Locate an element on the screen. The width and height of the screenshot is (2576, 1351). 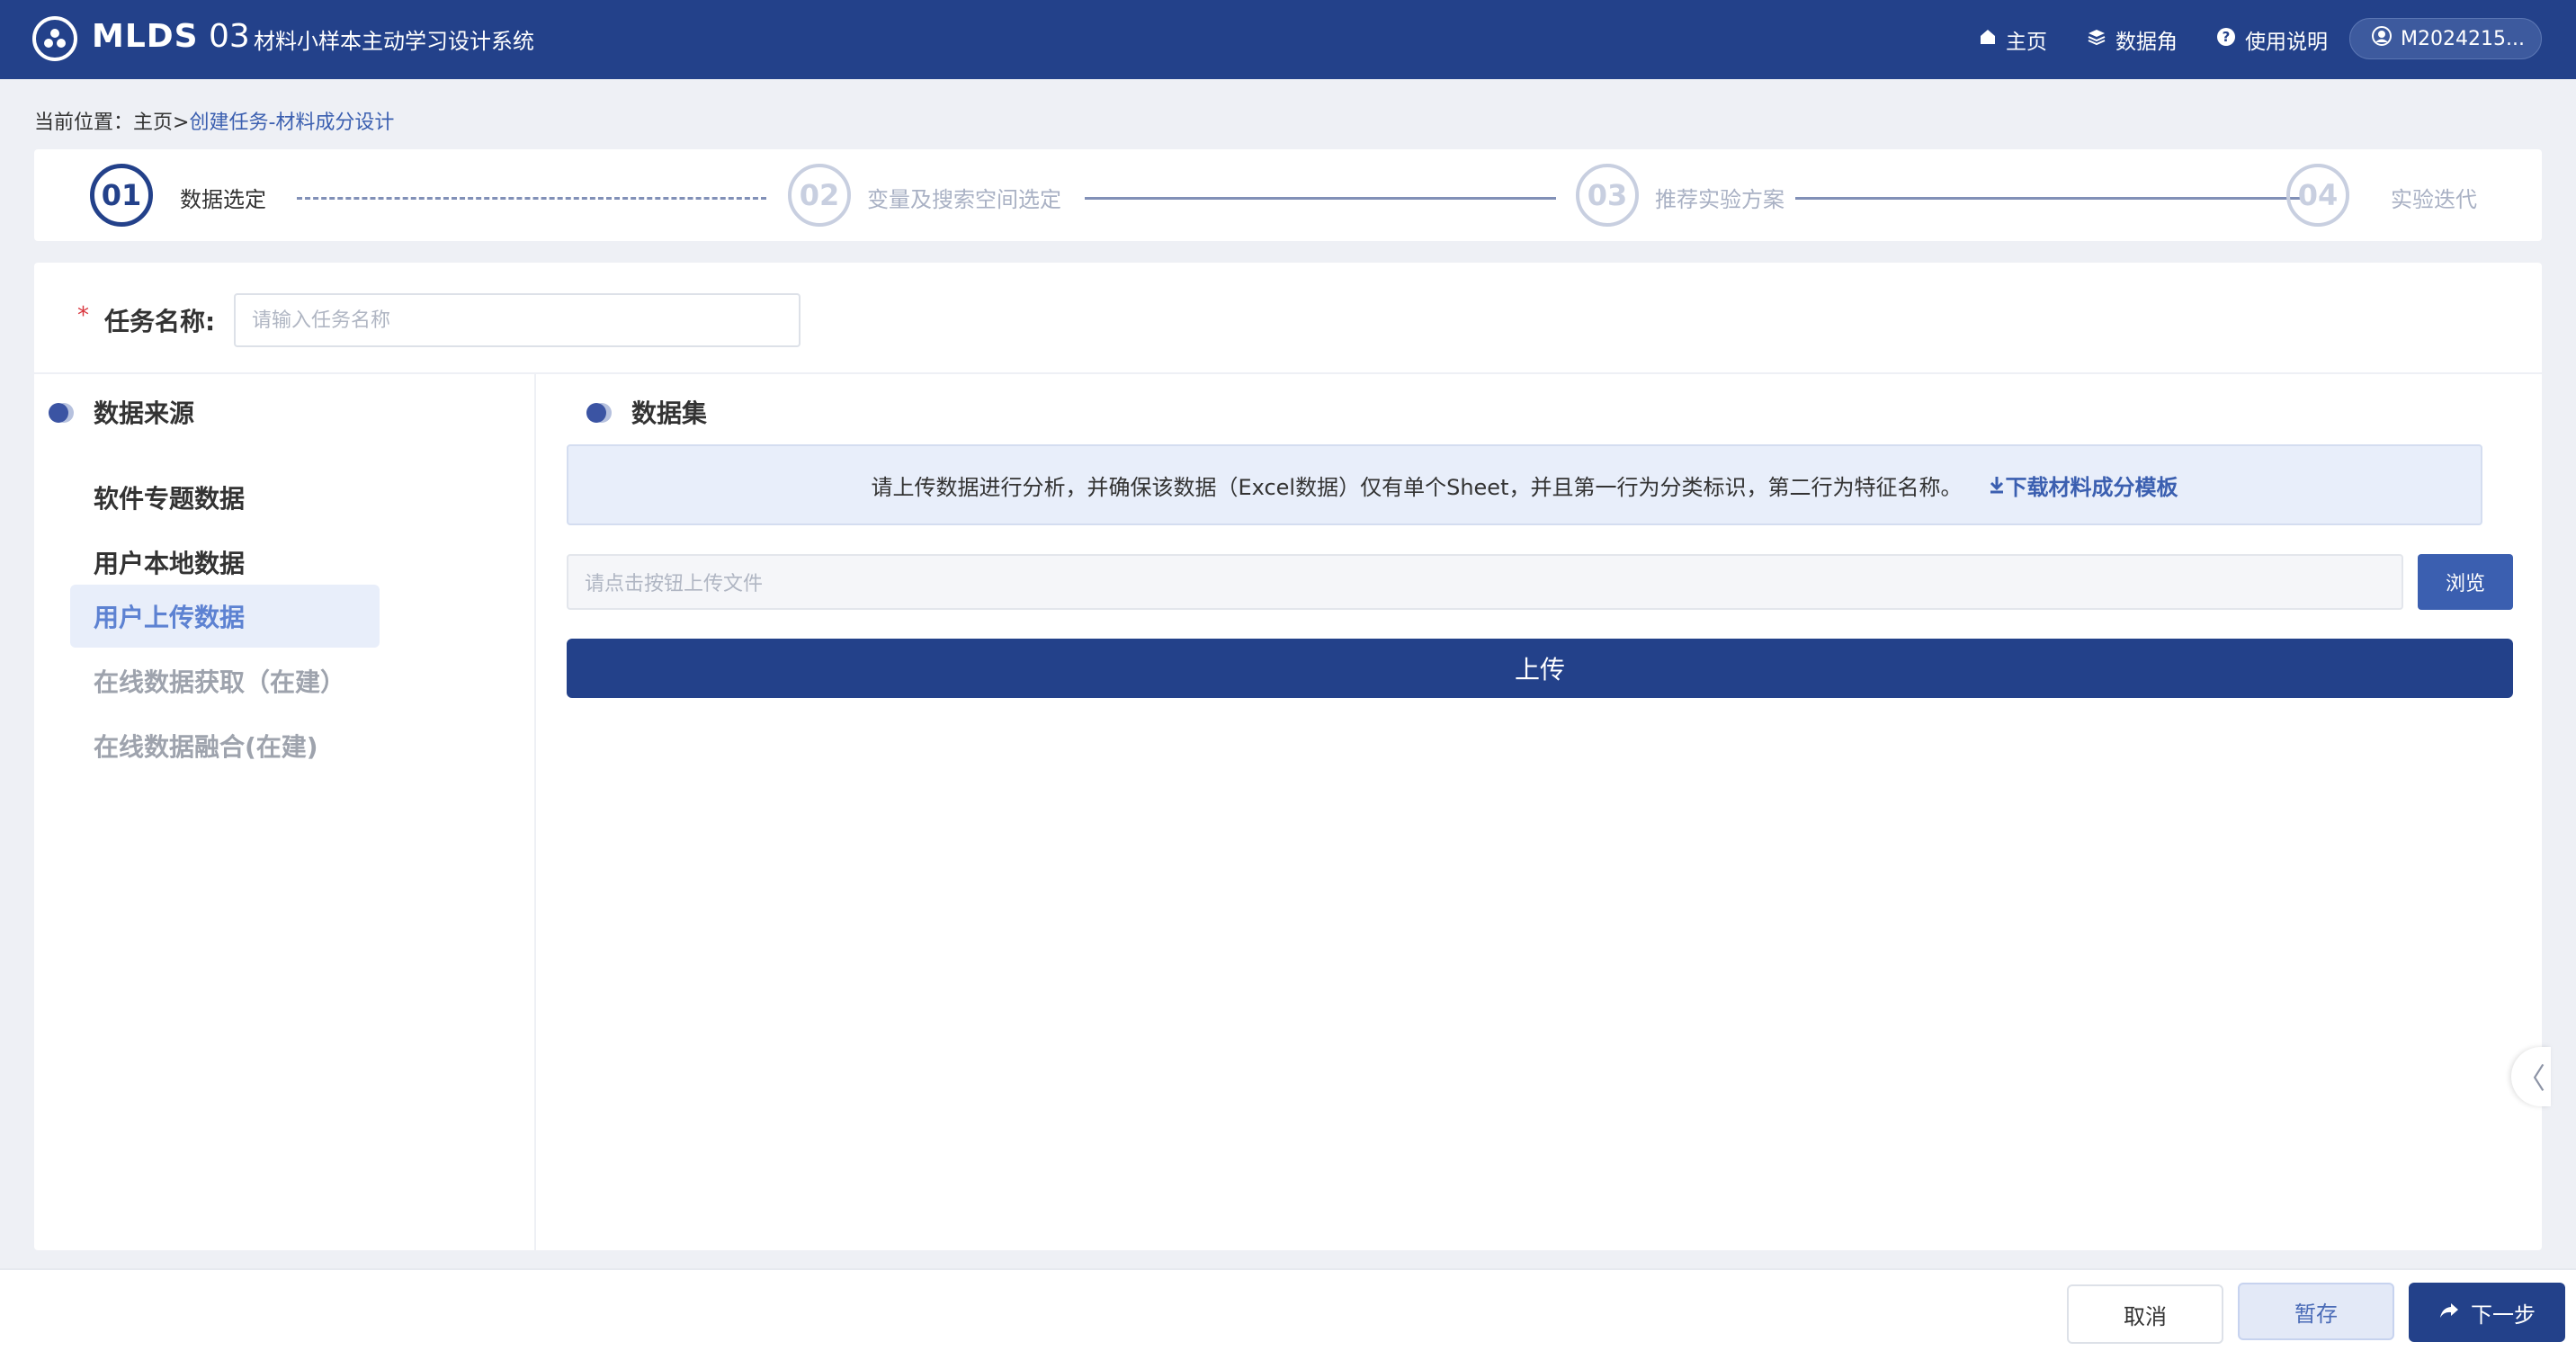
file-path-input: 请点击按钮上传文件 is located at coordinates (1485, 582).